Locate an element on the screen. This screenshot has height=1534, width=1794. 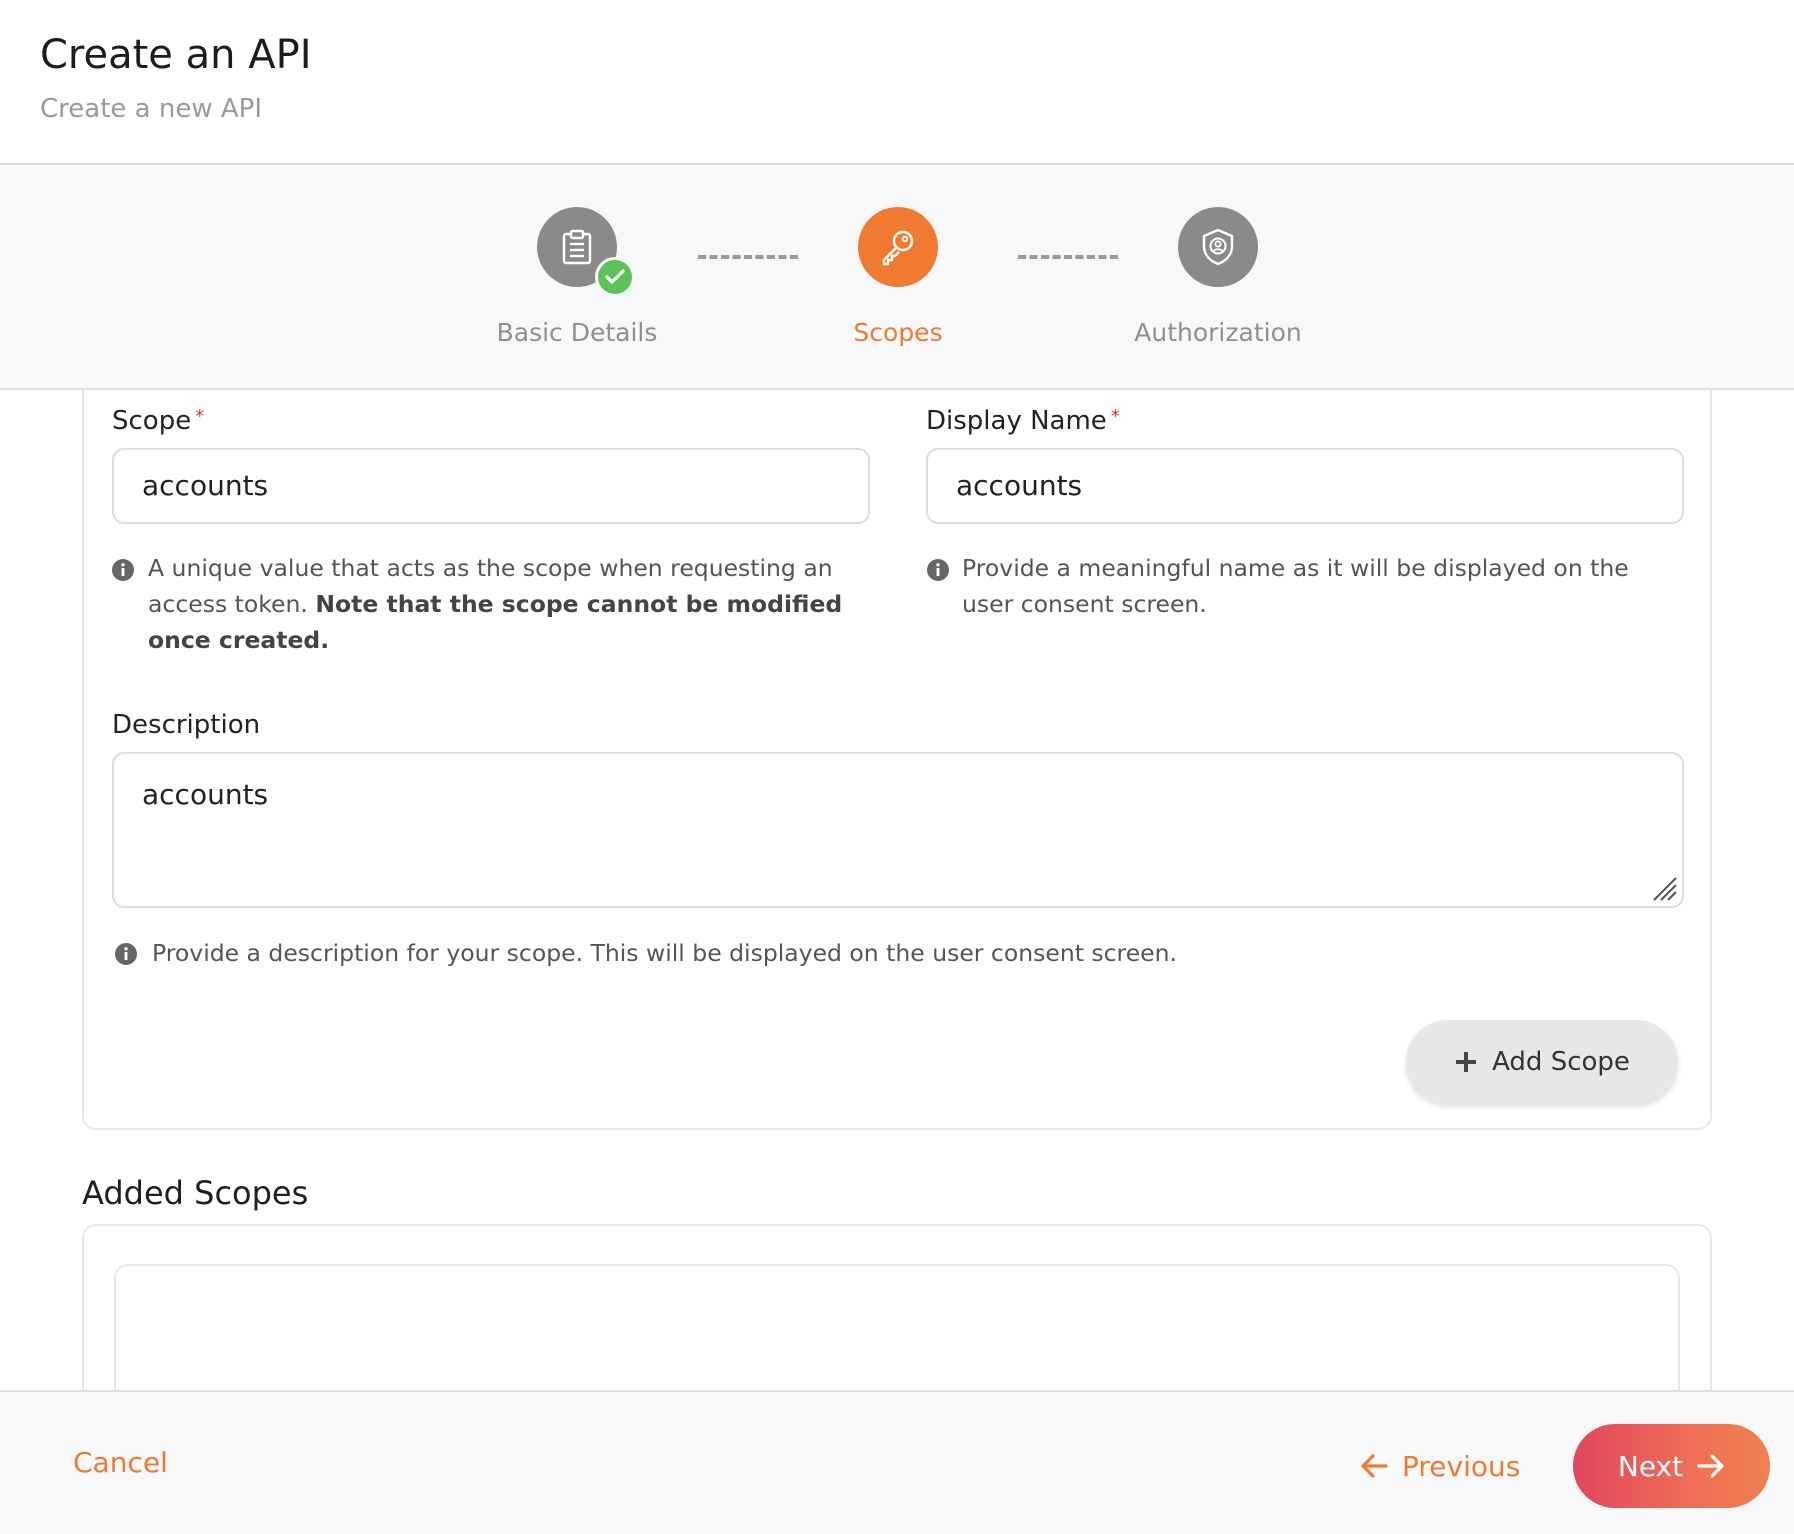
resize-handle-icon is located at coordinates (1664, 888).